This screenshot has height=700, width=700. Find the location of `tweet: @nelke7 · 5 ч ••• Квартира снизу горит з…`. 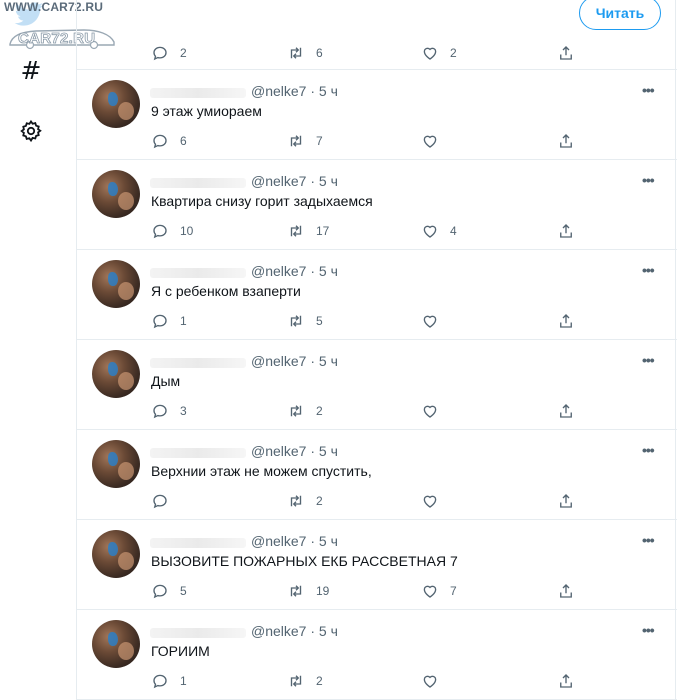

tweet: @nelke7 · 5 ч ••• Квартира снизу горит з… is located at coordinates (377, 205).